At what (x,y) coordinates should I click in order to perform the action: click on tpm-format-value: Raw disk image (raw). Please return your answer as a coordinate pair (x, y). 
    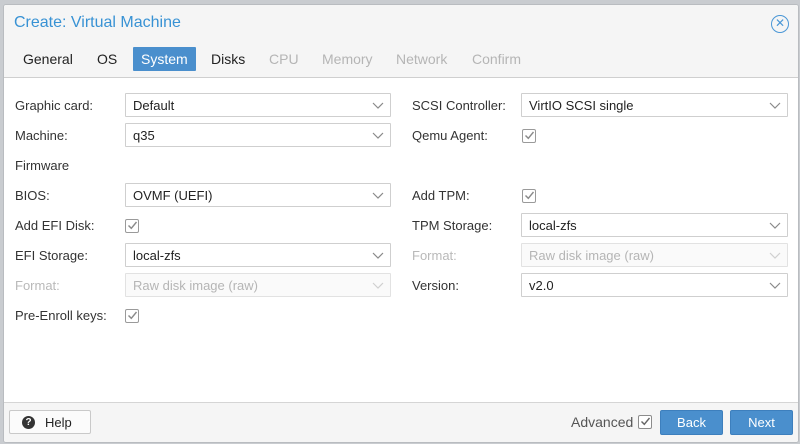
    Looking at the image, I should click on (591, 255).